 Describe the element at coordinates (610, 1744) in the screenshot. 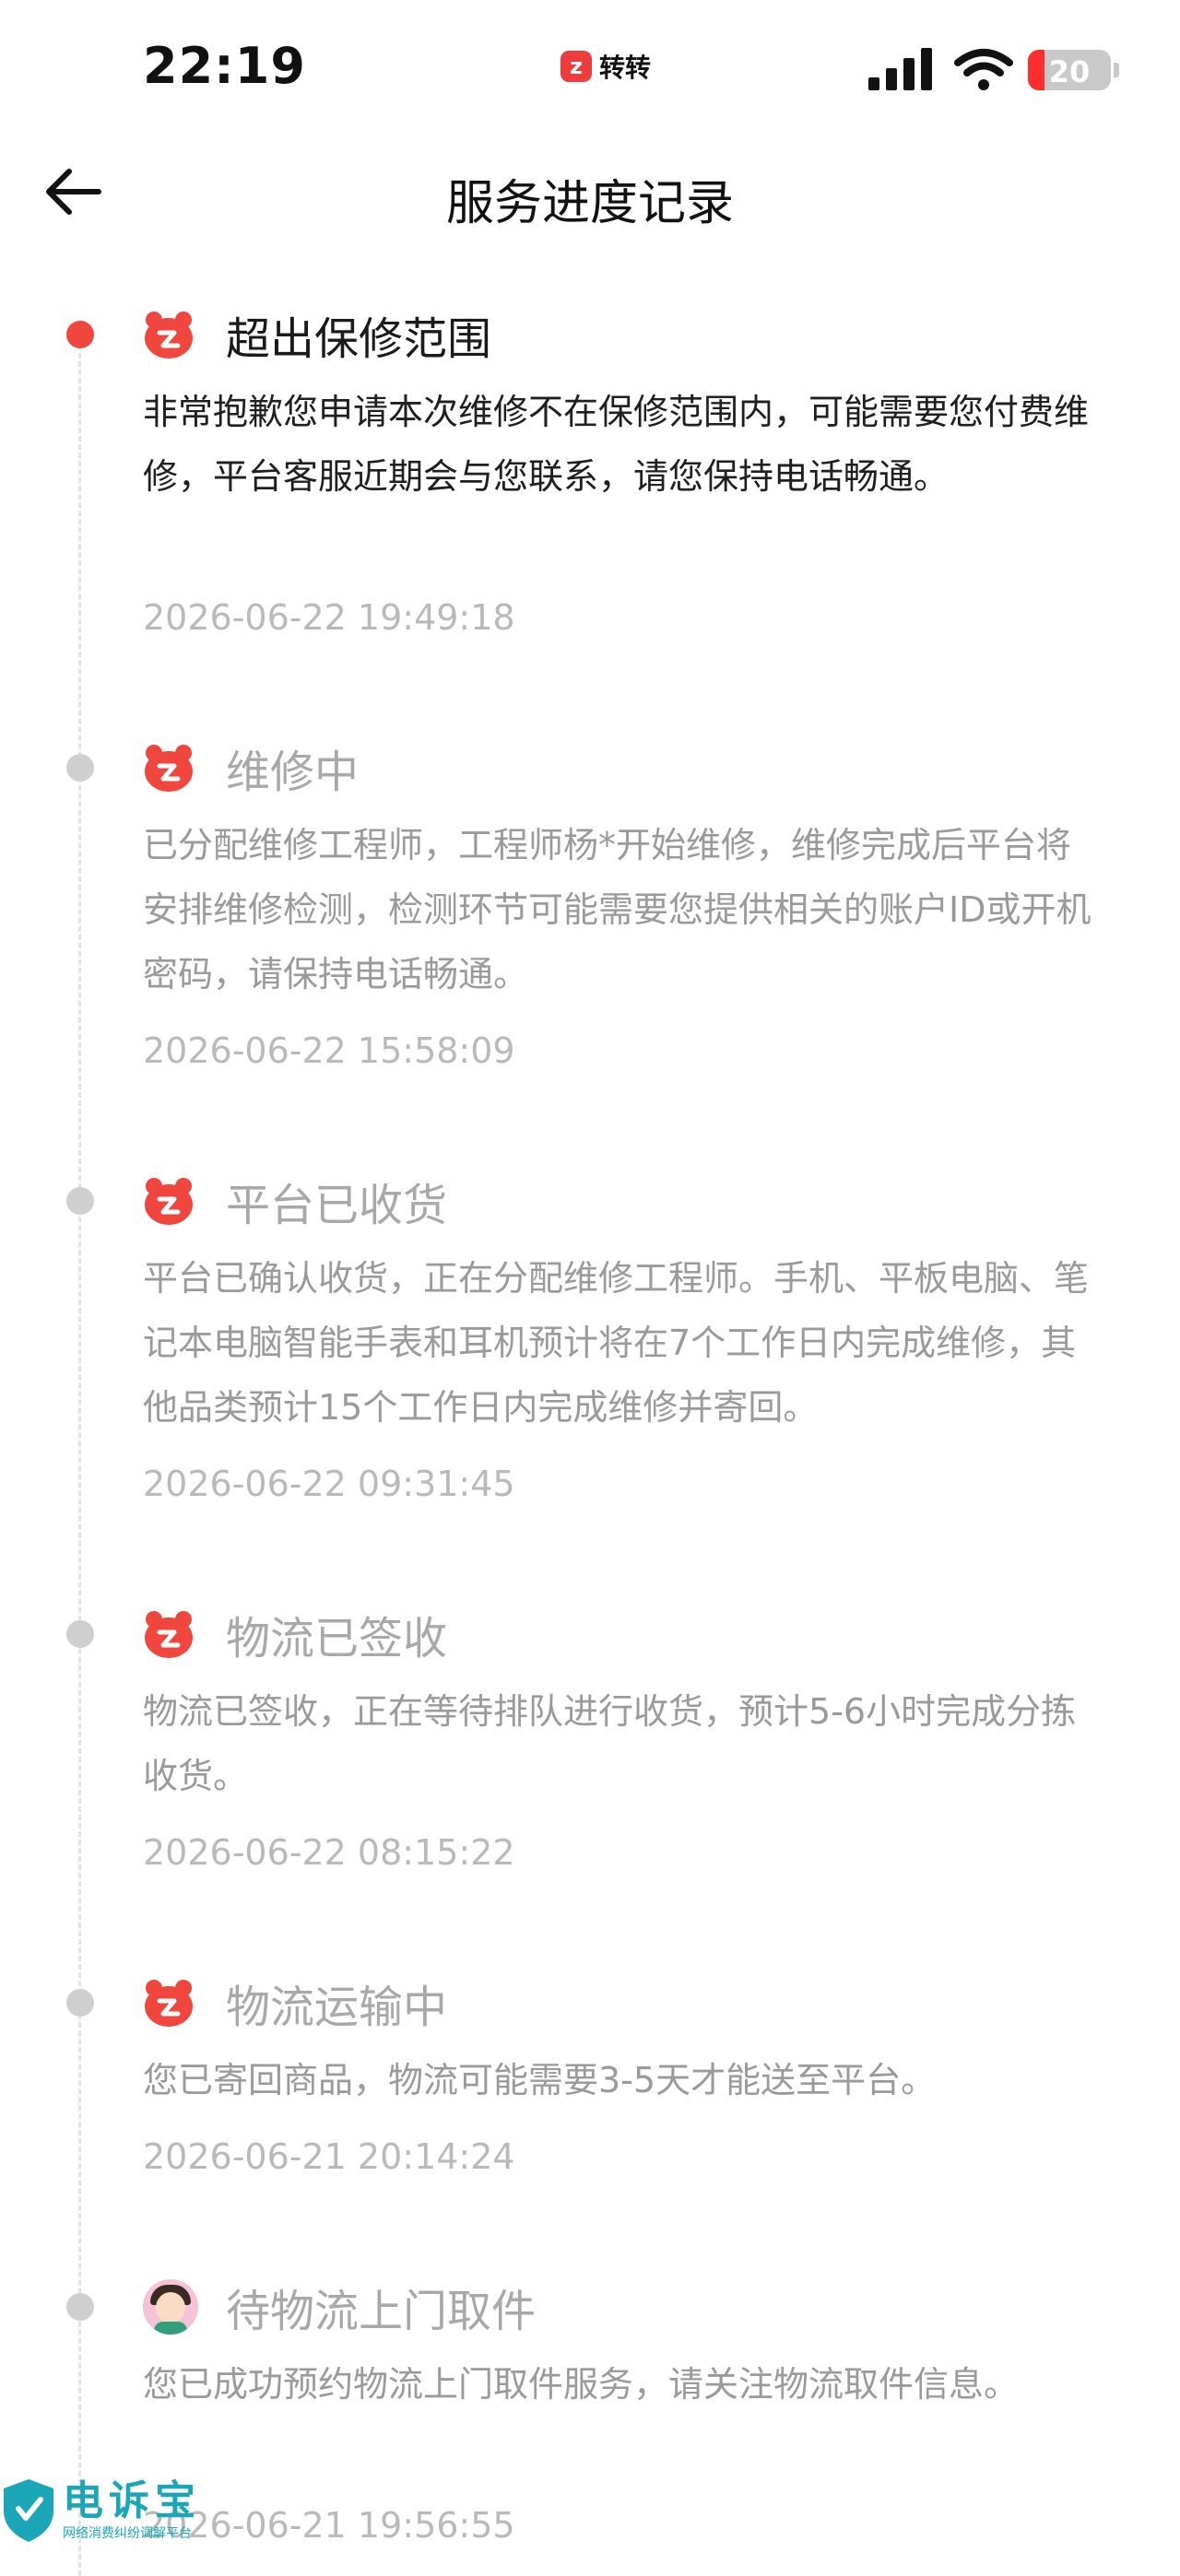

I see `timeline-item-desc: 物流已签收，正在等待排队进行收货，预计5-6小时完成分拣收货。` at that location.